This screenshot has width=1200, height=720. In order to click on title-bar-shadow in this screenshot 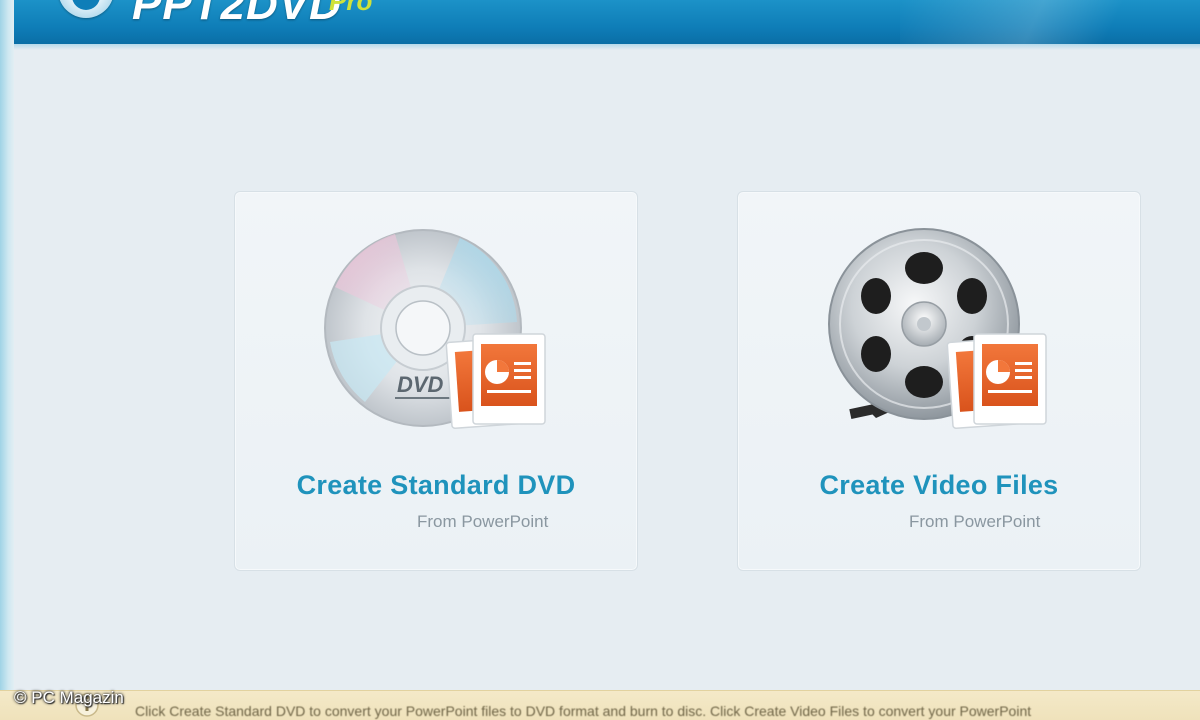, I will do `click(607, 47)`.